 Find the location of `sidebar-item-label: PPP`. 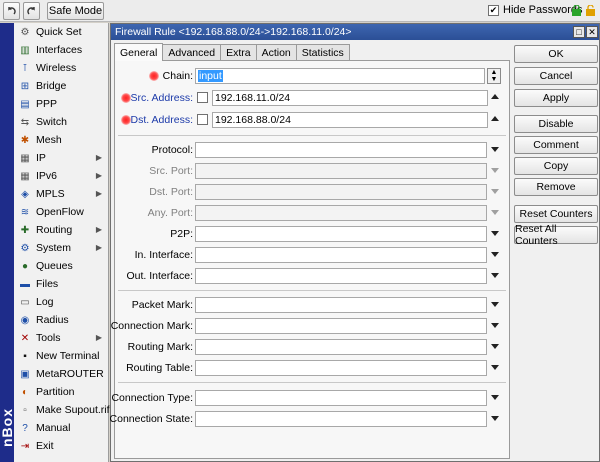

sidebar-item-label: PPP is located at coordinates (47, 104).